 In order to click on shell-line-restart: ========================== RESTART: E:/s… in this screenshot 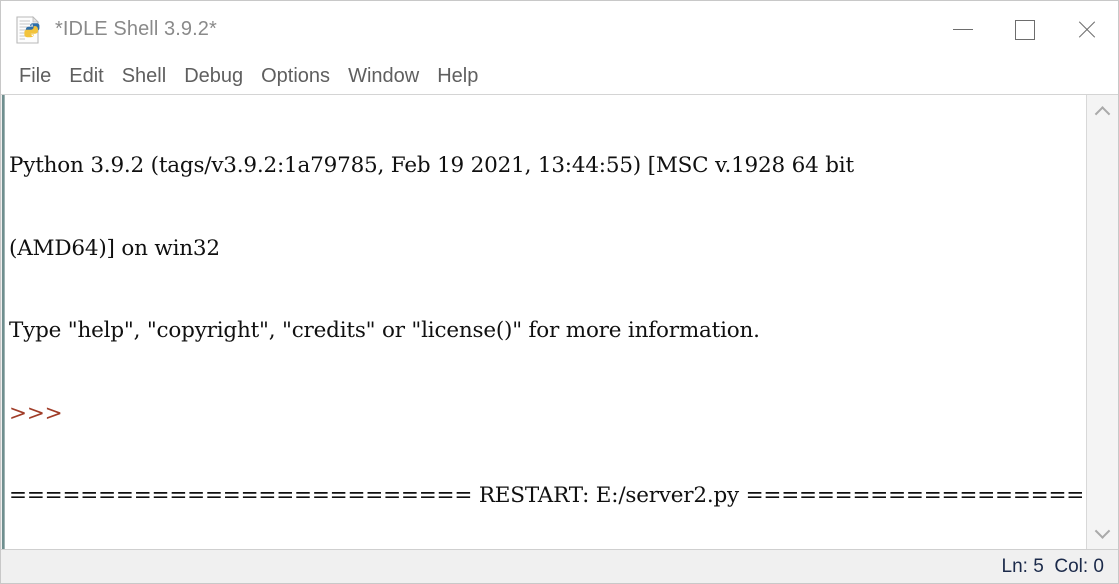, I will do `click(547, 495)`.